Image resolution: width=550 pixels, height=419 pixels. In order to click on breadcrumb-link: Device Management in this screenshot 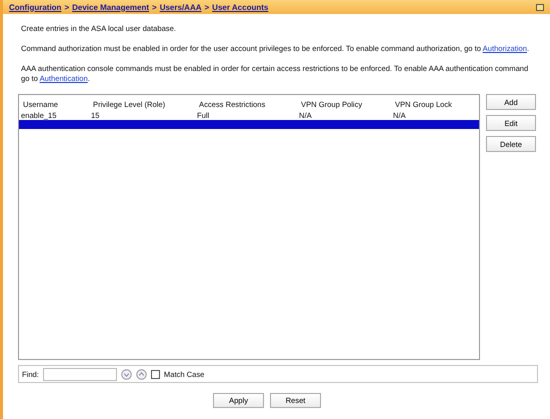, I will do `click(111, 7)`.